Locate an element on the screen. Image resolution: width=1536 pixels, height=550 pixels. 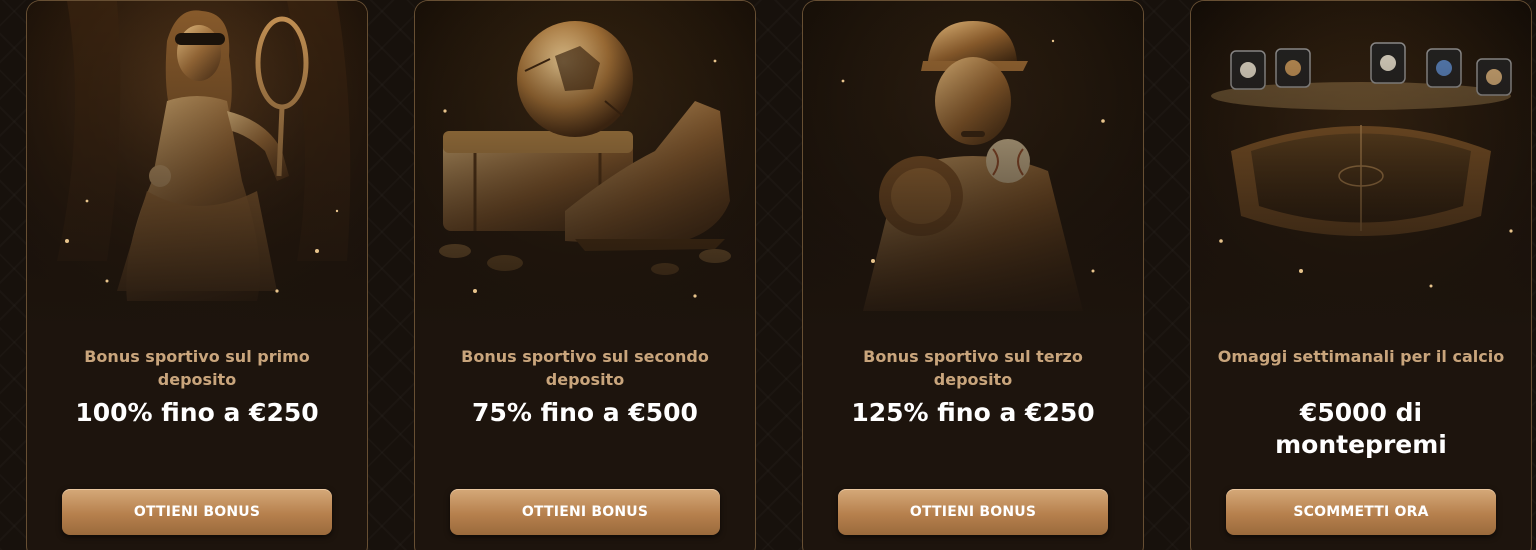
football-boot-illustration is located at coordinates (585, 166).